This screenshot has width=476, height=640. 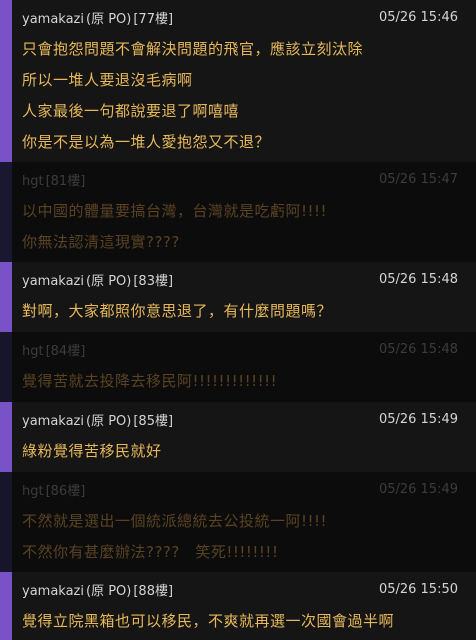 I want to click on comment-body: 對啊，大家都照你意思退了，有什麼問題嗎？, so click(x=240, y=314).